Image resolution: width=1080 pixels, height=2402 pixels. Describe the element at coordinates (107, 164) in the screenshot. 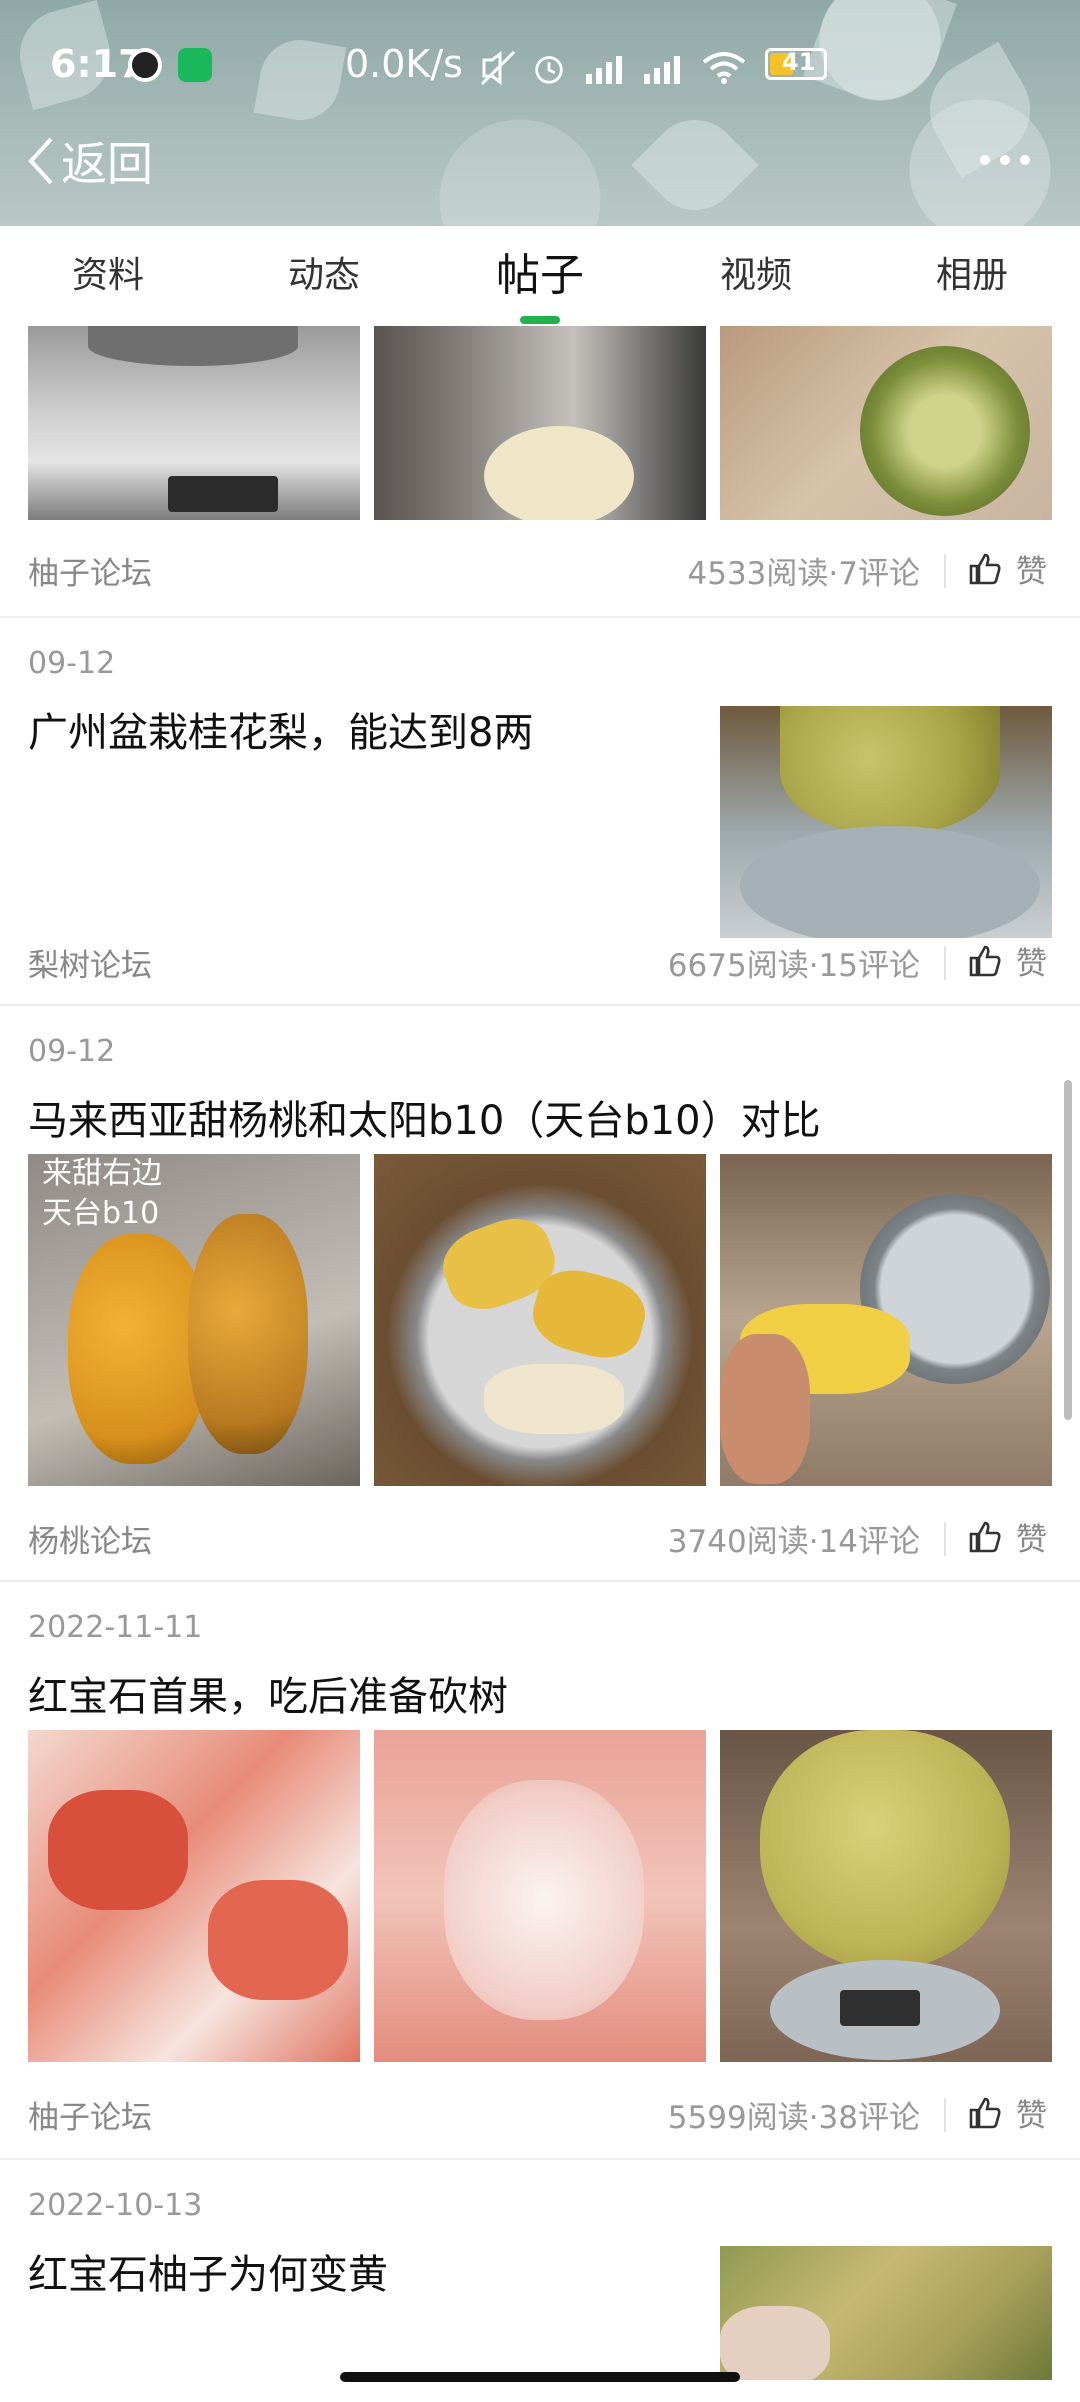

I see `back-label: 返回` at that location.